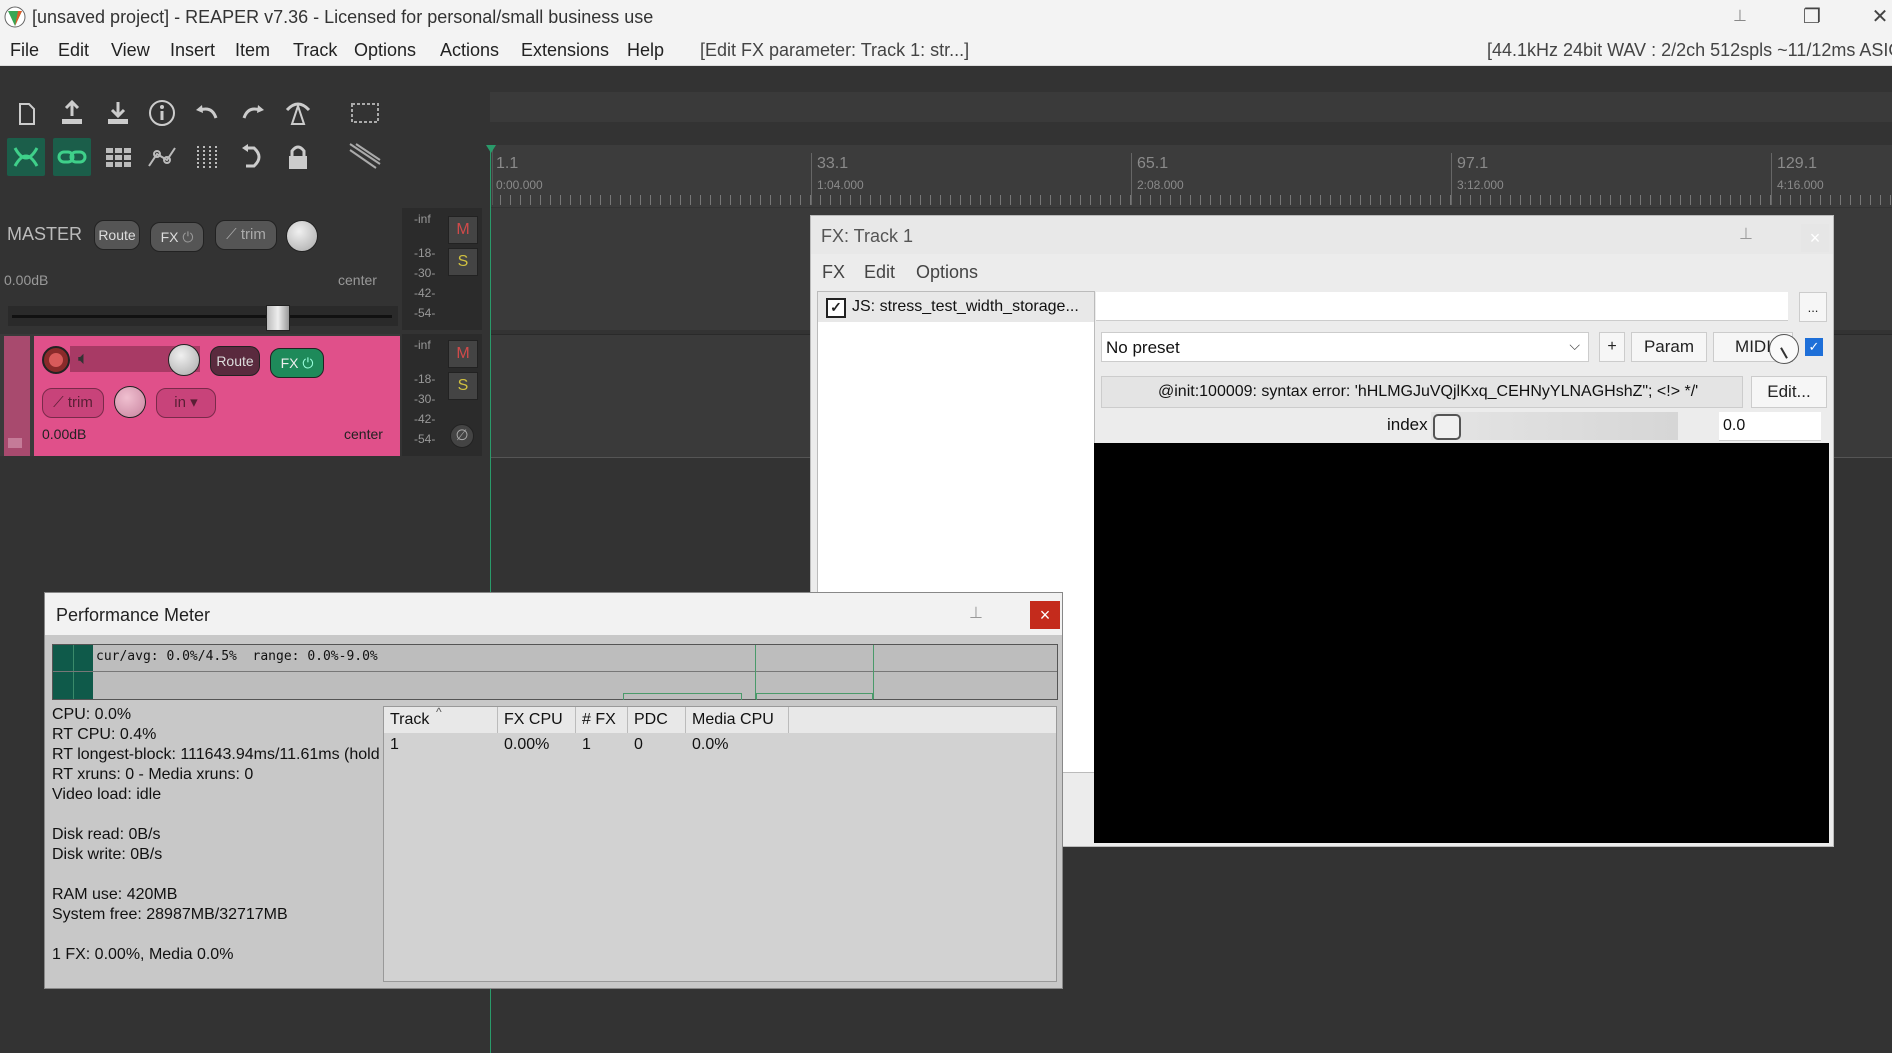 The width and height of the screenshot is (1892, 1053). I want to click on master-solo-button: S, so click(463, 262).